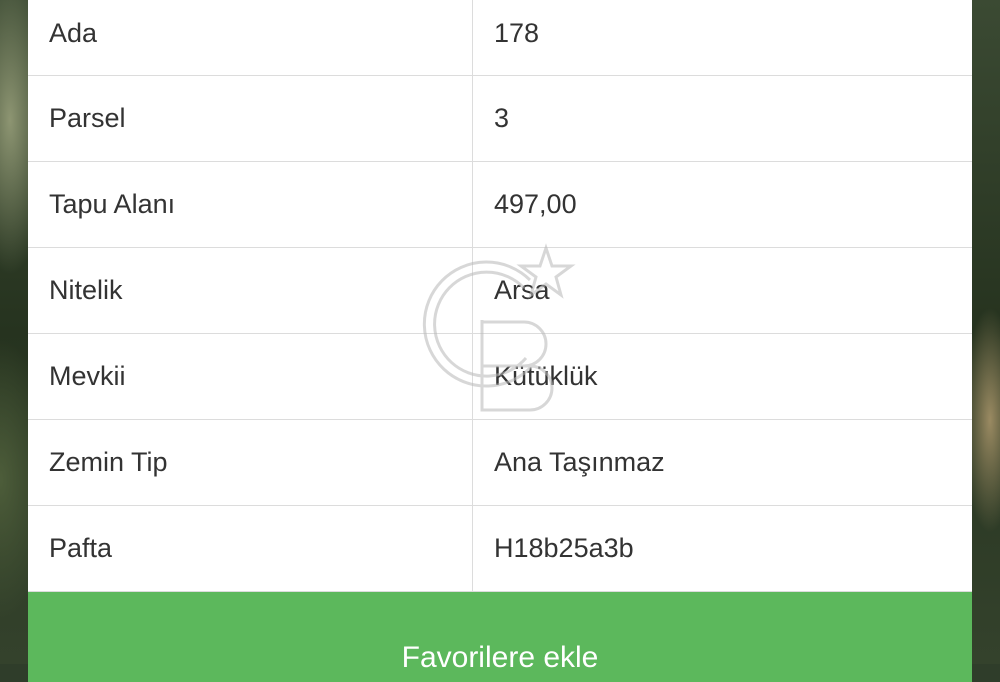 The image size is (1000, 682). I want to click on table-row-parsel: Parsel 3, so click(500, 119).